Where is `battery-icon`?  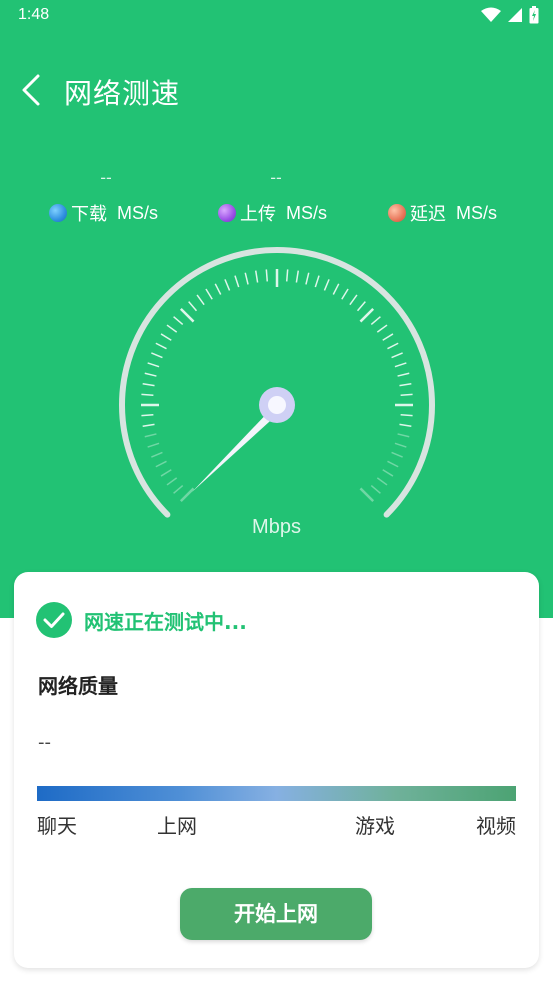 battery-icon is located at coordinates (534, 15).